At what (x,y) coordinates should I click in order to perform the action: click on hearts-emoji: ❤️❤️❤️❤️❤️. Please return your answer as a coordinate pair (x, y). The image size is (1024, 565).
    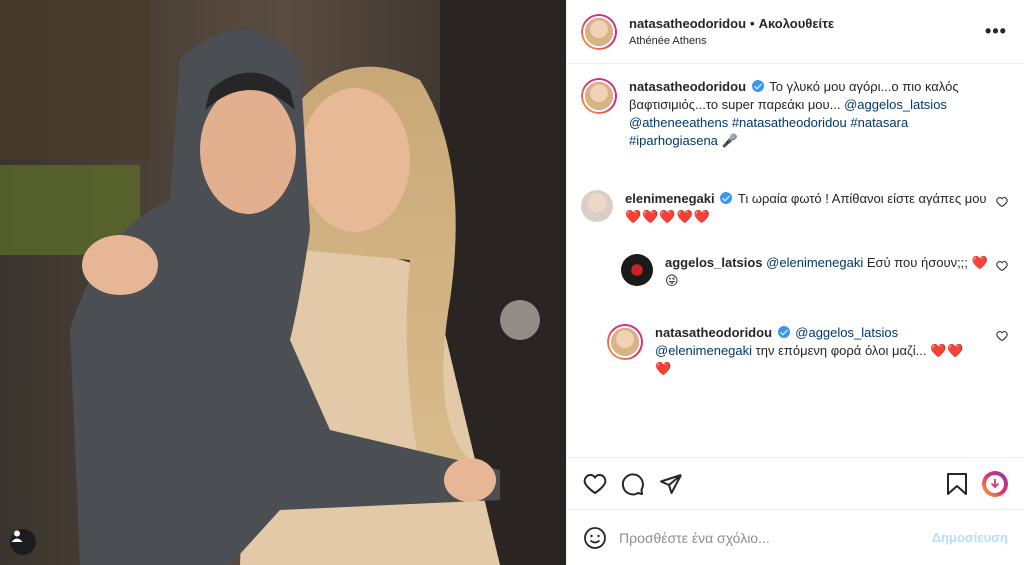
    Looking at the image, I should click on (668, 216).